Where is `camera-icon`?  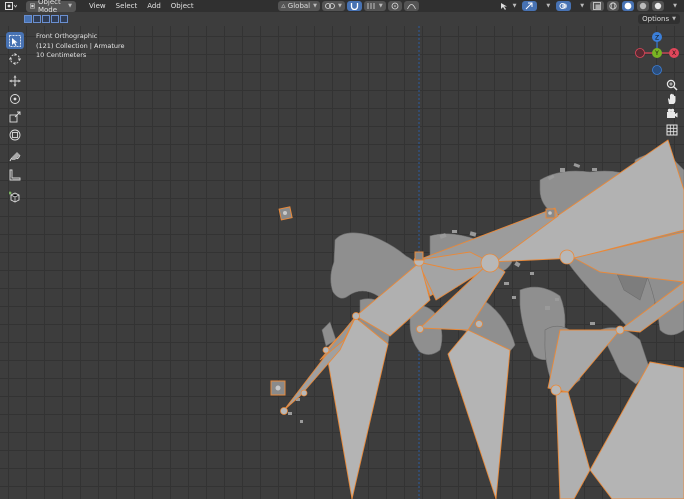
camera-icon is located at coordinates (672, 113).